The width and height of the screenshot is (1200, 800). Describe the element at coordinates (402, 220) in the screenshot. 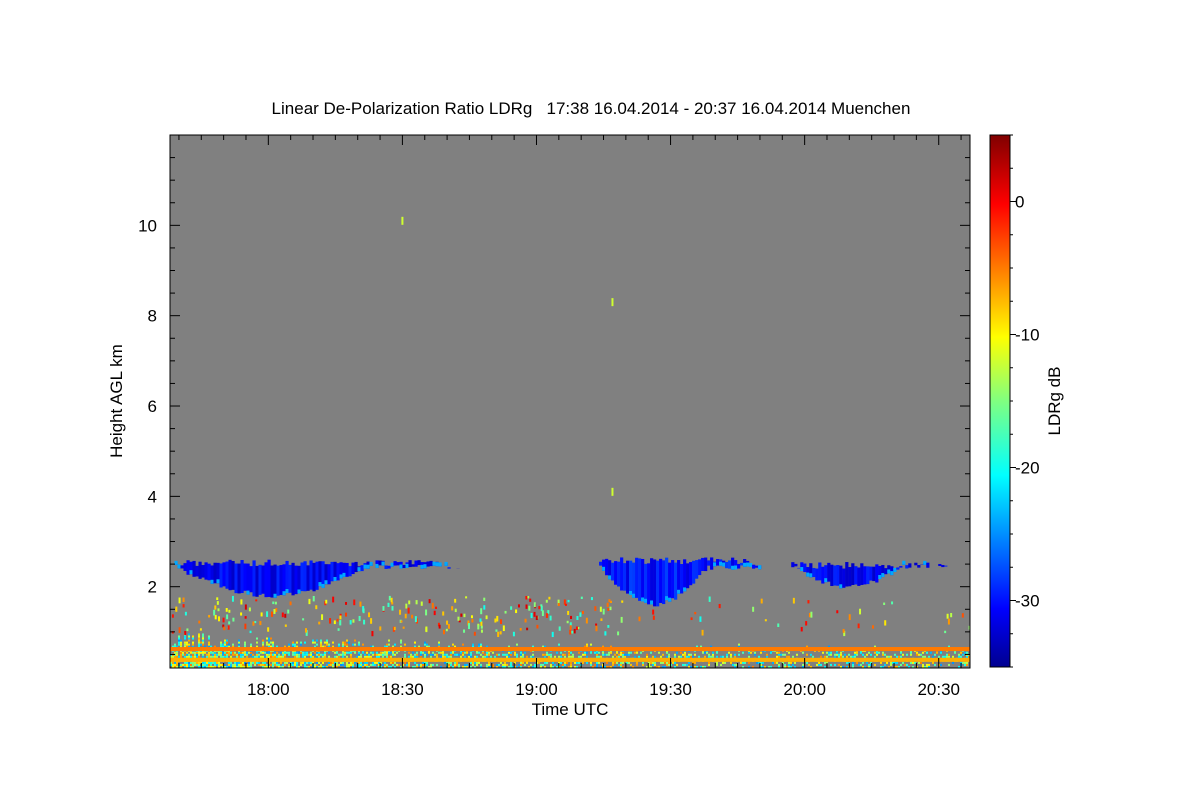

I see `isolated-echo` at that location.